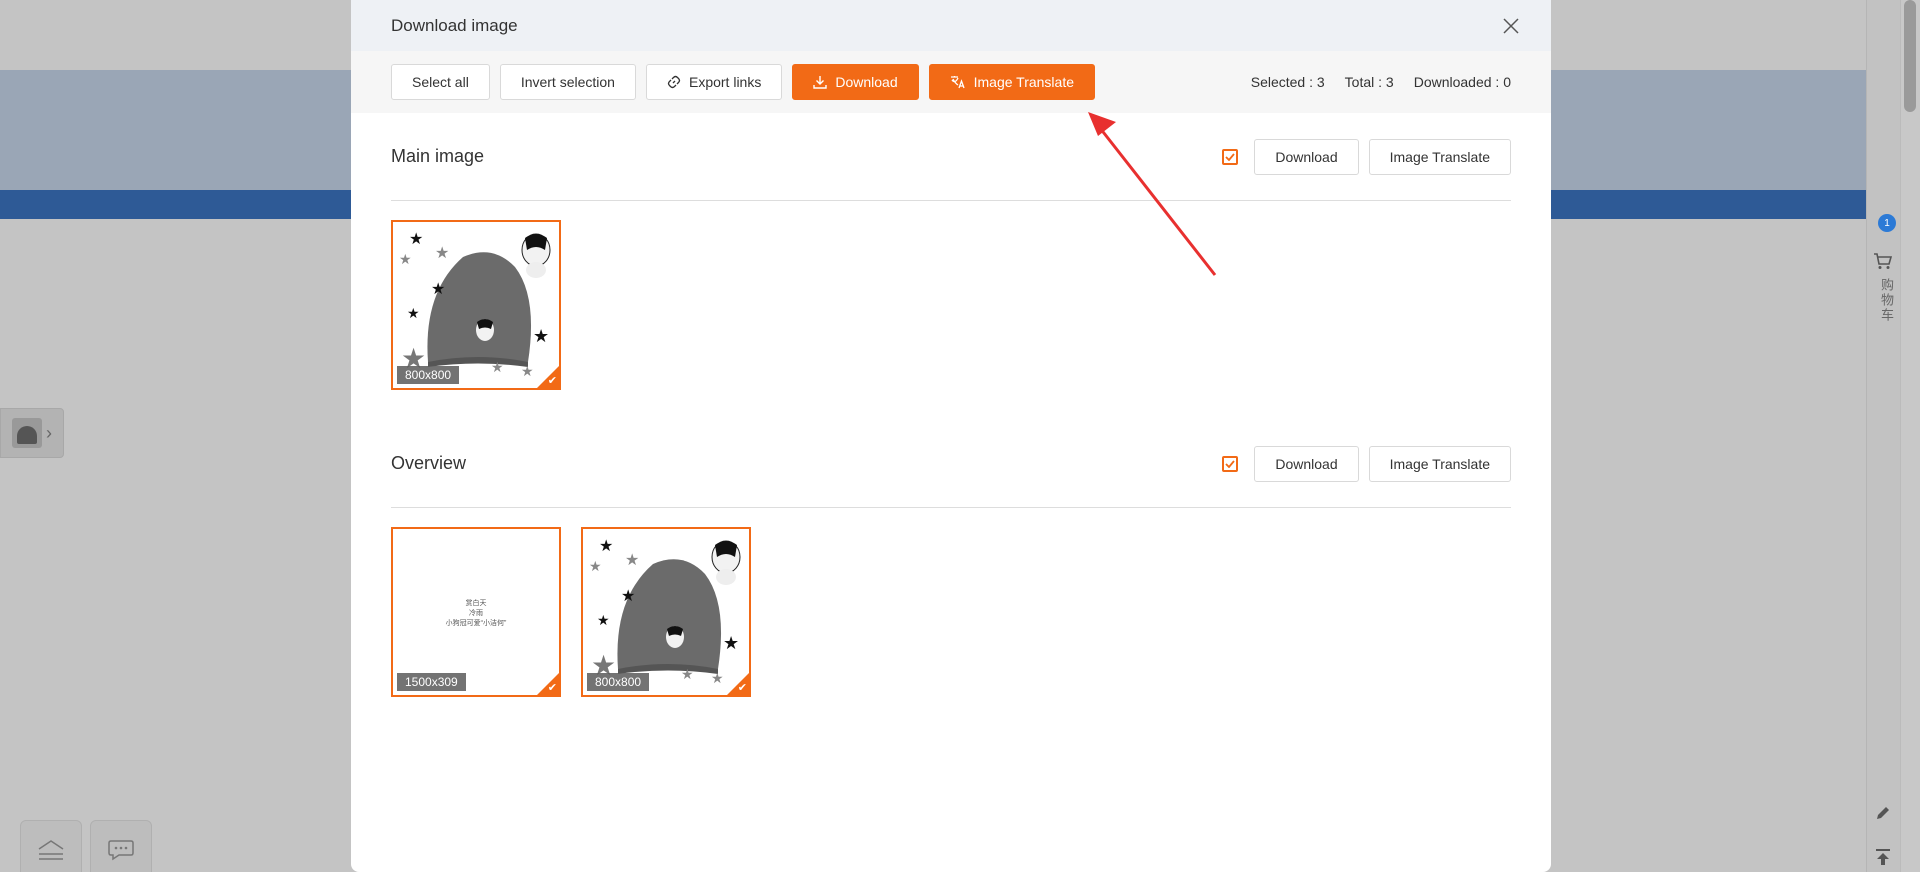 The image size is (1920, 872). Describe the element at coordinates (438, 156) in the screenshot. I see `section-title: Main image` at that location.